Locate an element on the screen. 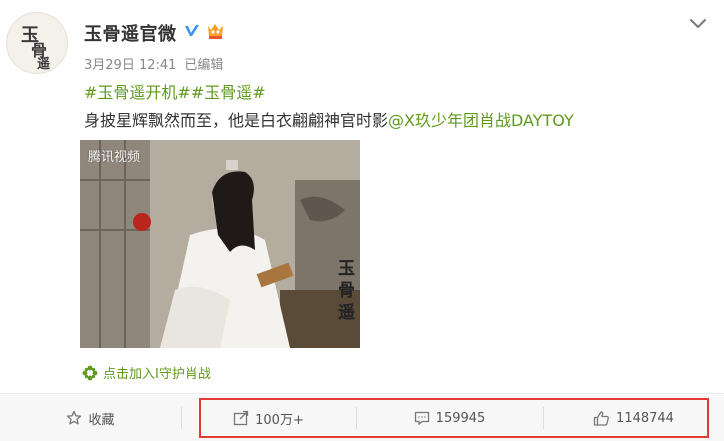 The height and width of the screenshot is (441, 724). favorite-button: 收藏 is located at coordinates (90, 418).